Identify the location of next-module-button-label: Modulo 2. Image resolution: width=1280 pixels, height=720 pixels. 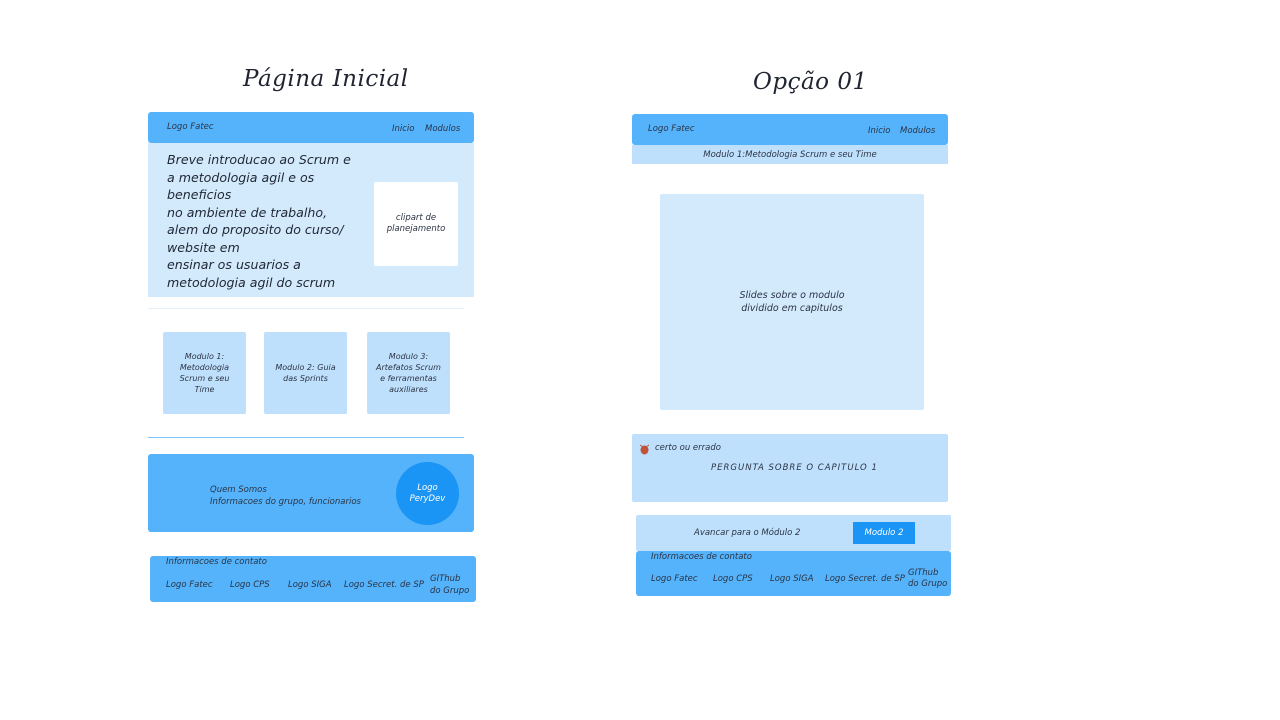
(884, 533).